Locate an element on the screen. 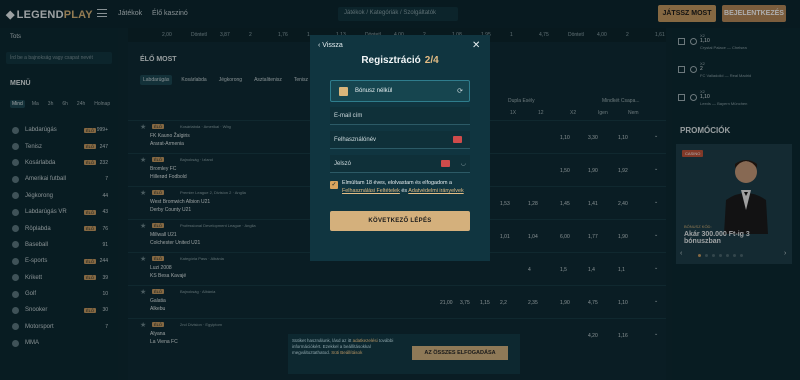  email-field: E-mail cím is located at coordinates (400, 116).